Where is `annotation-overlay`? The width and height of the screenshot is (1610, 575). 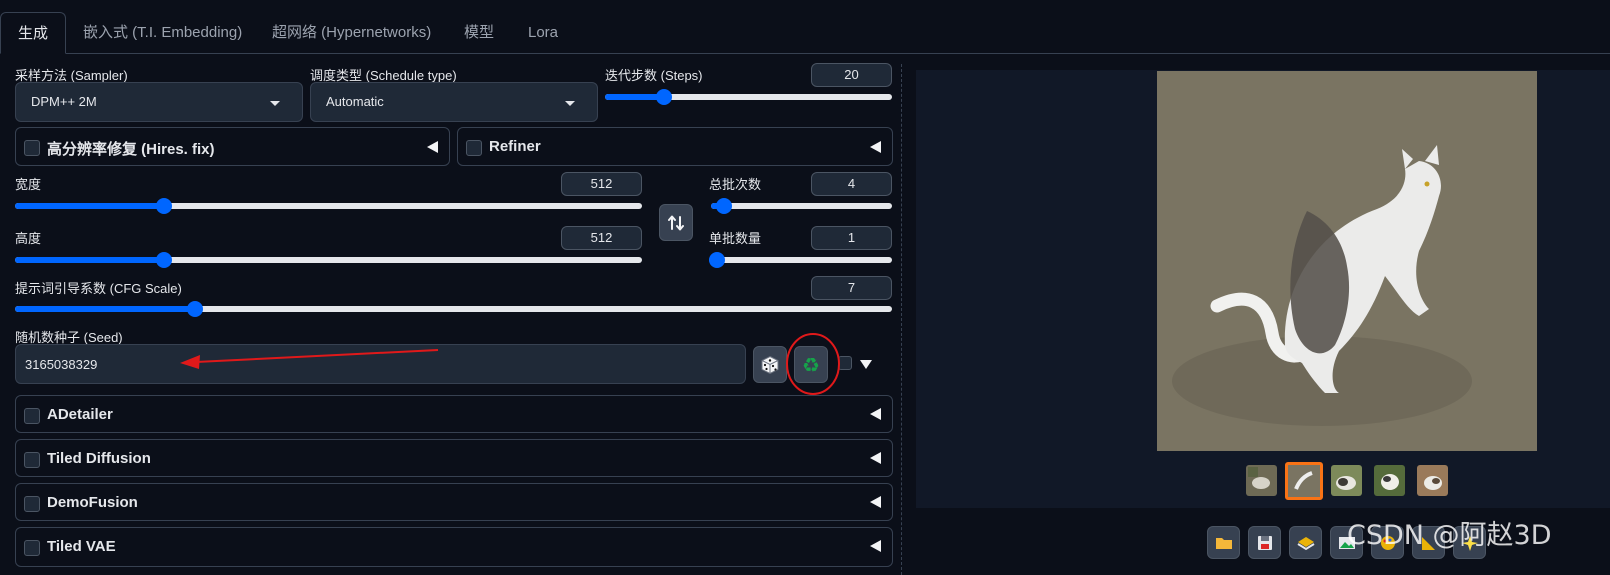
annotation-overlay is located at coordinates (510, 364).